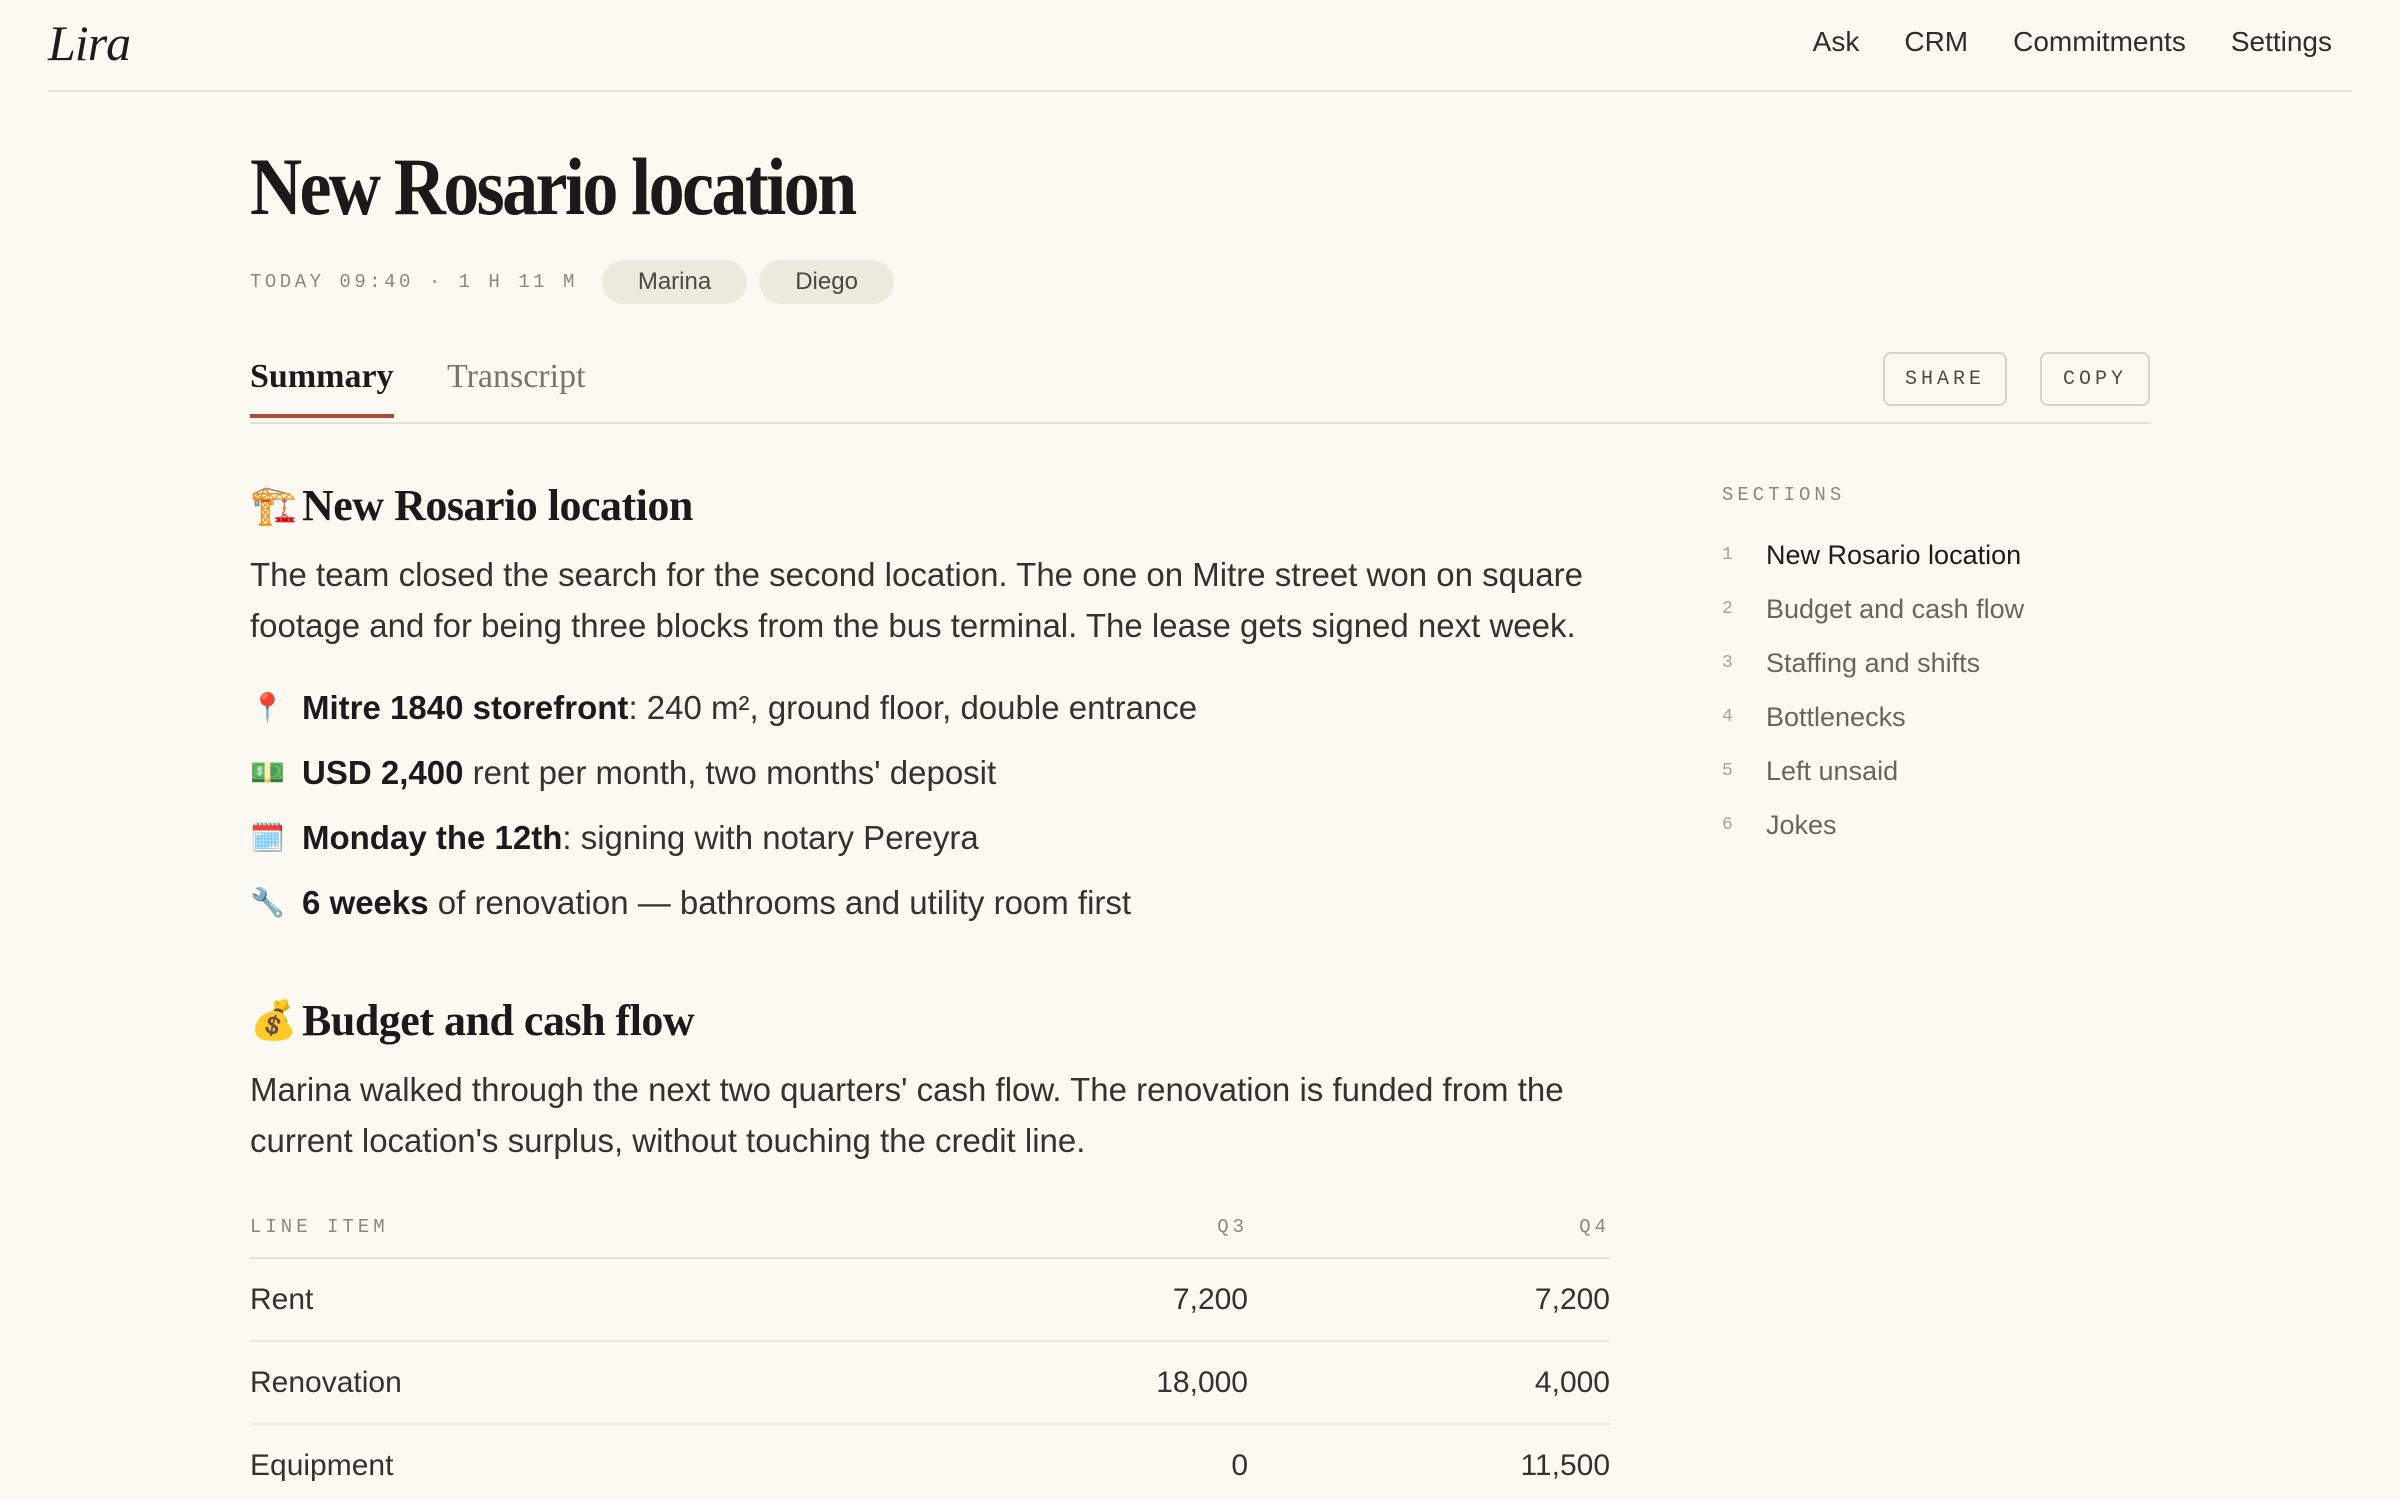 The width and height of the screenshot is (2400, 1500). Describe the element at coordinates (1059, 1227) in the screenshot. I see `column-header-q3: Q3` at that location.